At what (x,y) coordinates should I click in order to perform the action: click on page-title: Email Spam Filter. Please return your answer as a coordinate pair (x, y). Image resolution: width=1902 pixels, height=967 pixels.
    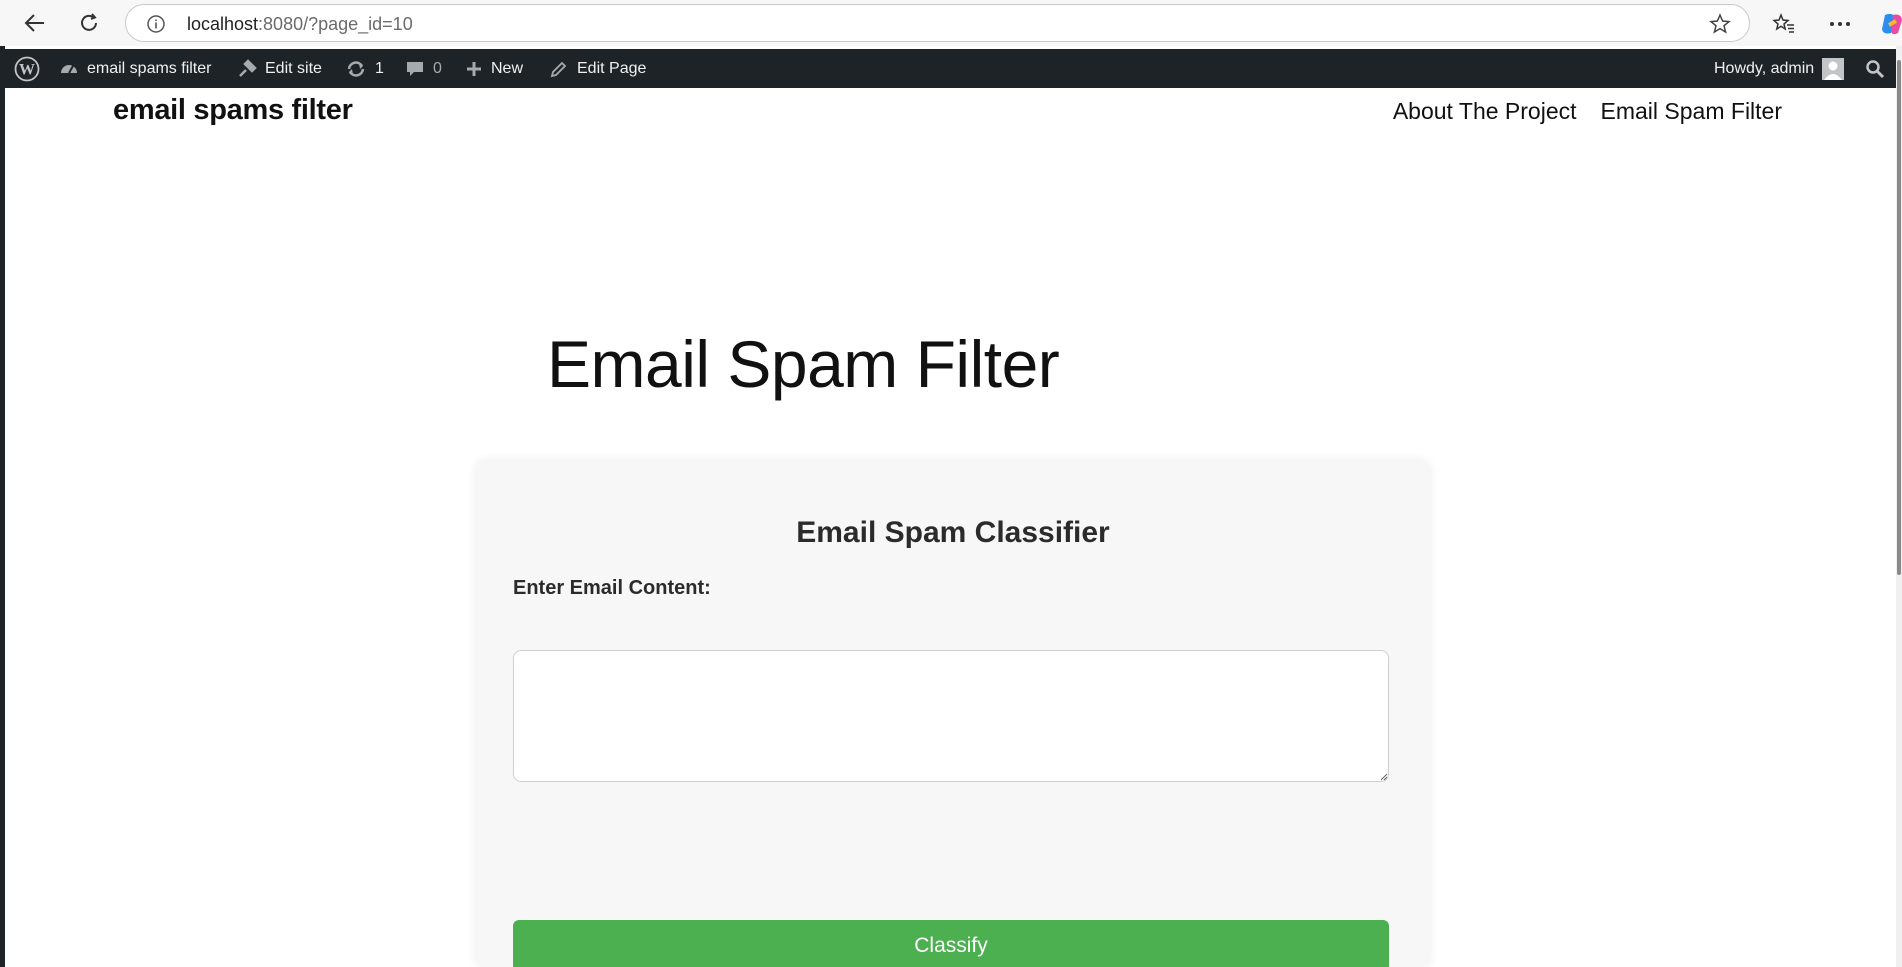
    Looking at the image, I should click on (803, 364).